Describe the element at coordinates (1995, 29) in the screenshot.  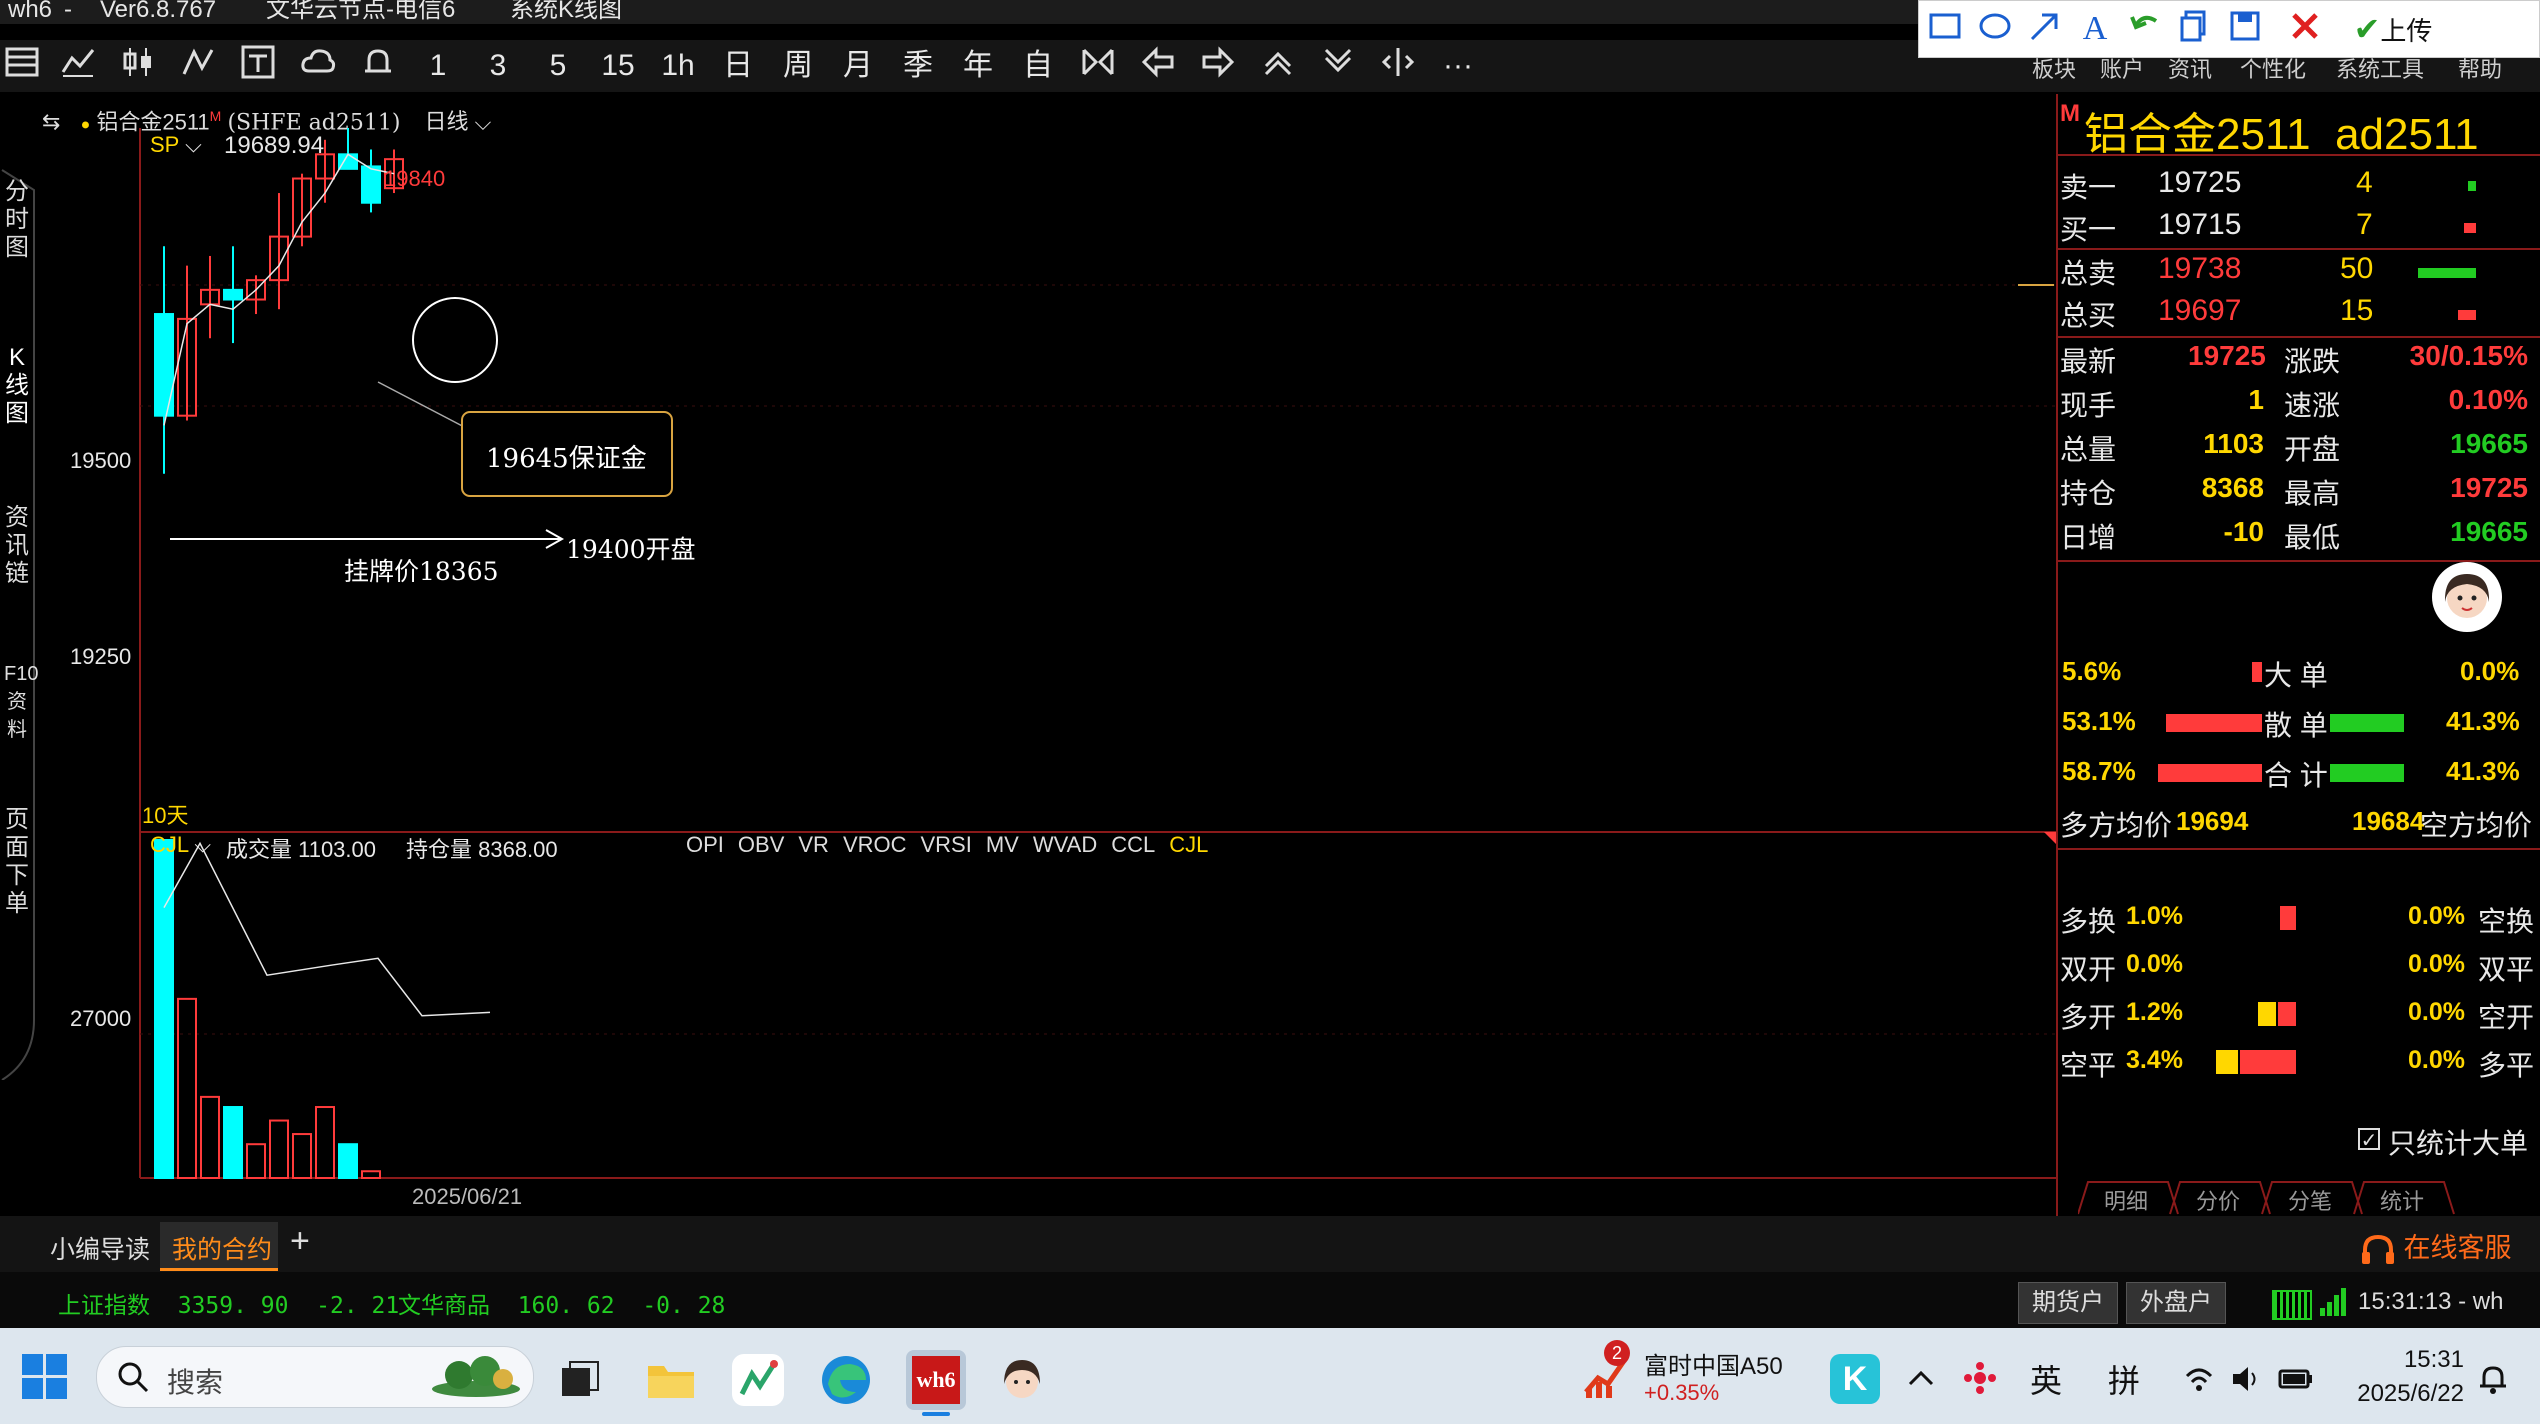
I see `ellipse-tool-icon` at that location.